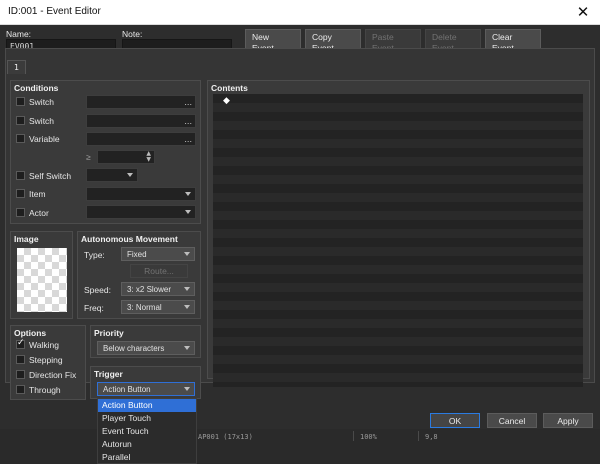 This screenshot has width=600, height=464. Describe the element at coordinates (20, 359) in the screenshot. I see `stepping-checkbox` at that location.